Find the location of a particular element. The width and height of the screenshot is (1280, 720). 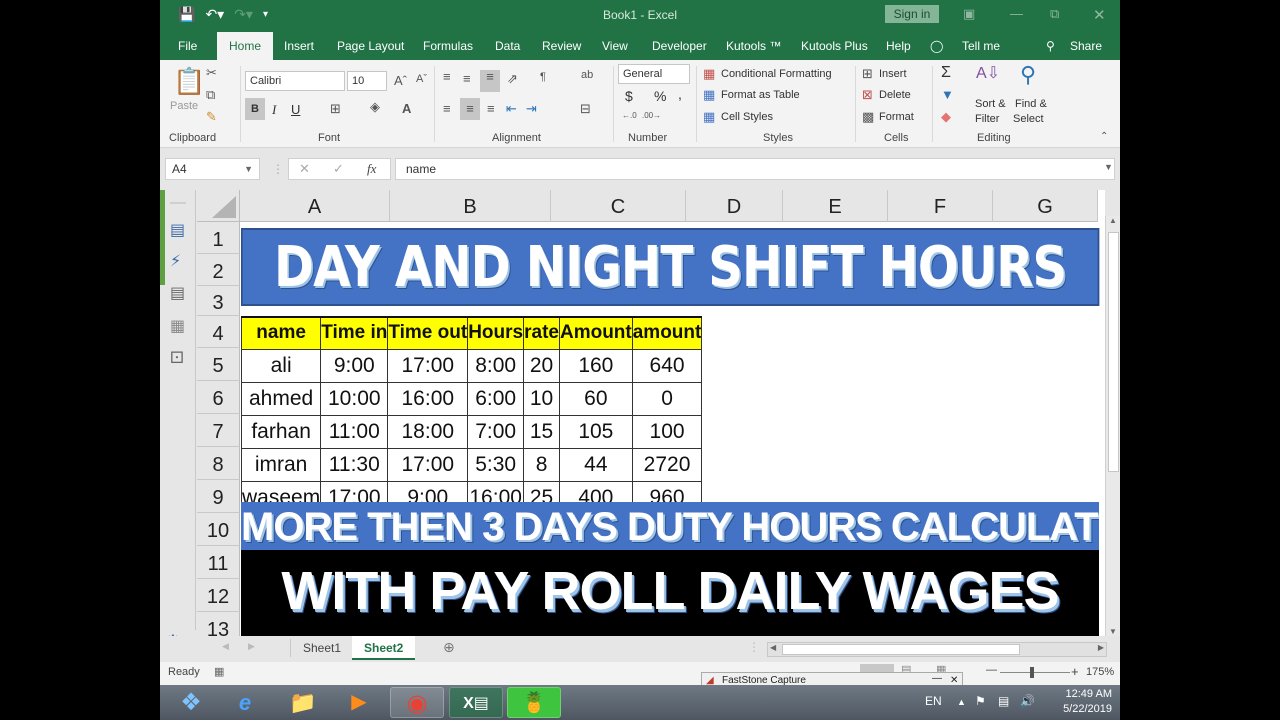

tab-formulas: Formulas is located at coordinates (448, 46).